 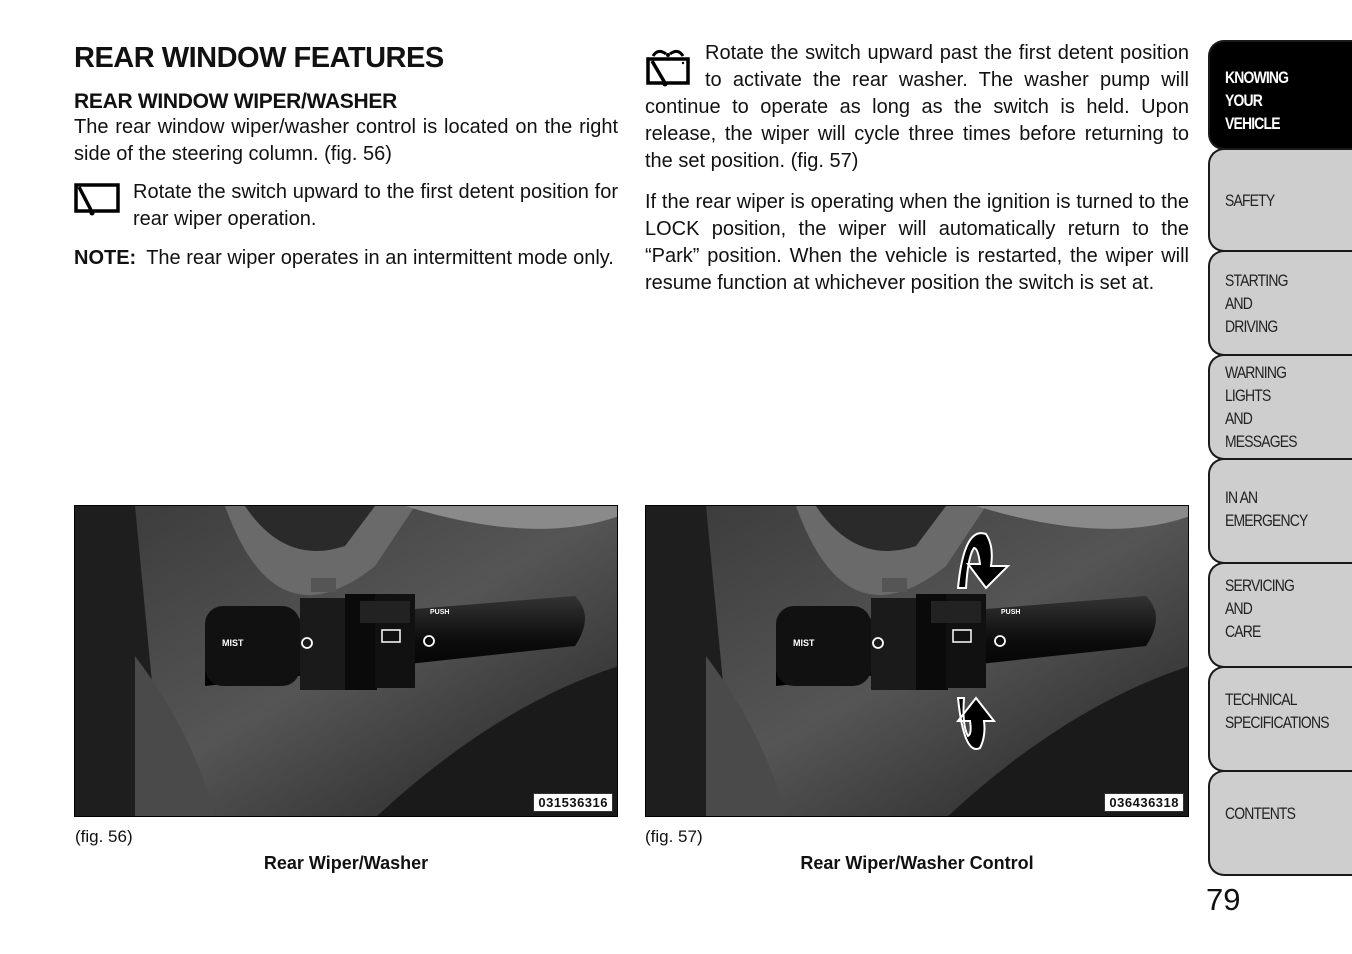 What do you see at coordinates (917, 863) in the screenshot?
I see `figure-57-caption: Rear Wiper/Washer Control` at bounding box center [917, 863].